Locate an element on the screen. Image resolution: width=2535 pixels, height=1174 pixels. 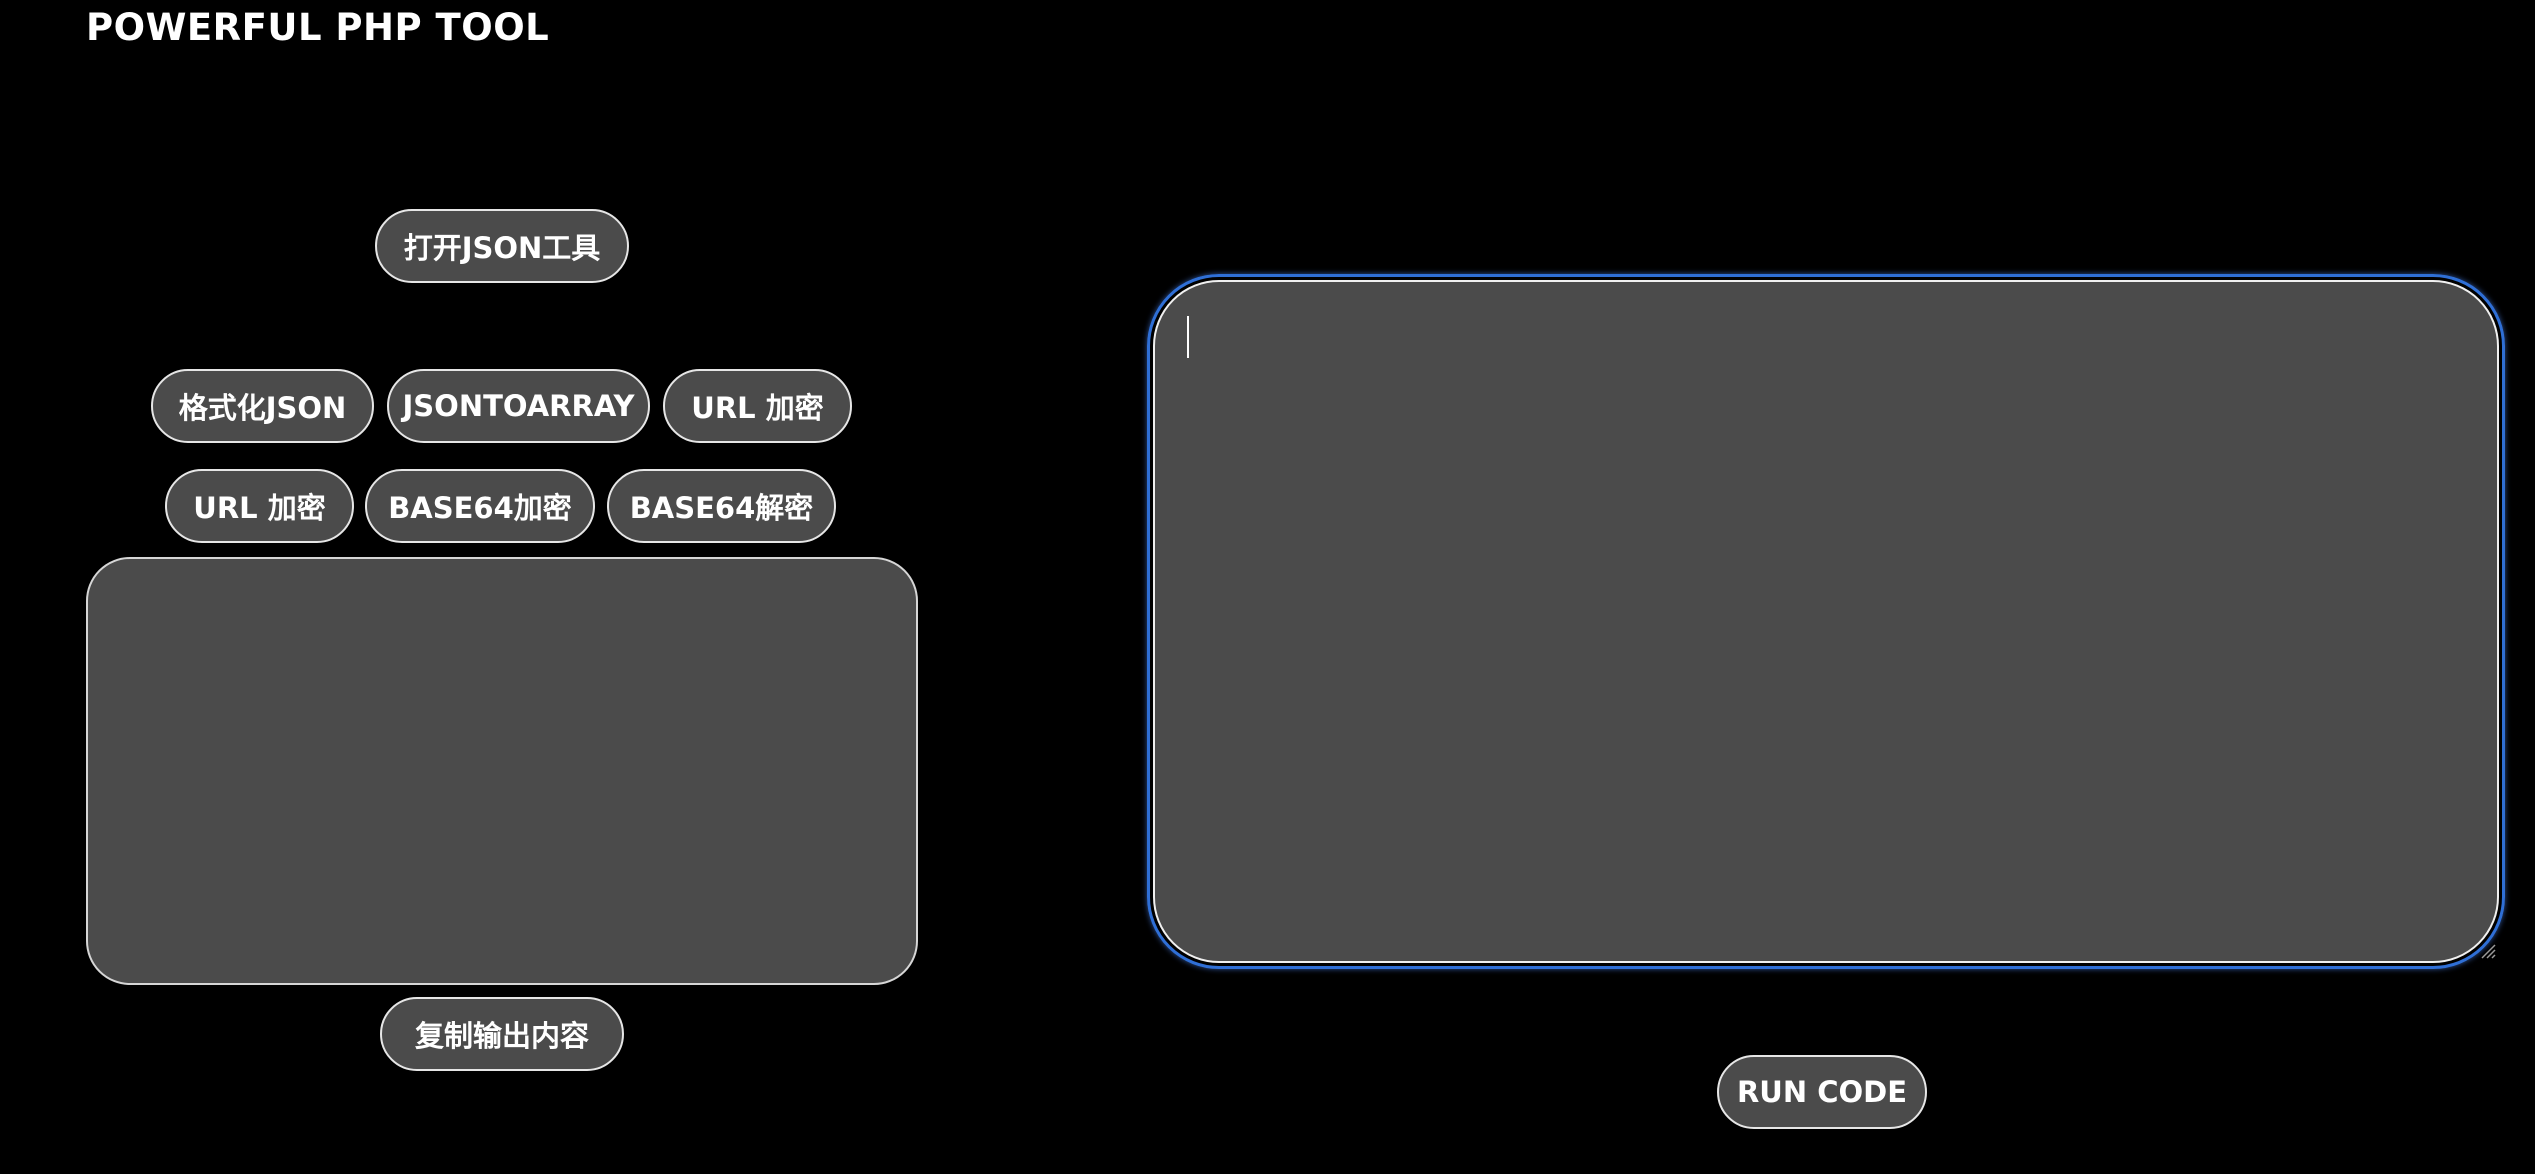
base64-encode-button: BASE64加密 is located at coordinates (480, 506).